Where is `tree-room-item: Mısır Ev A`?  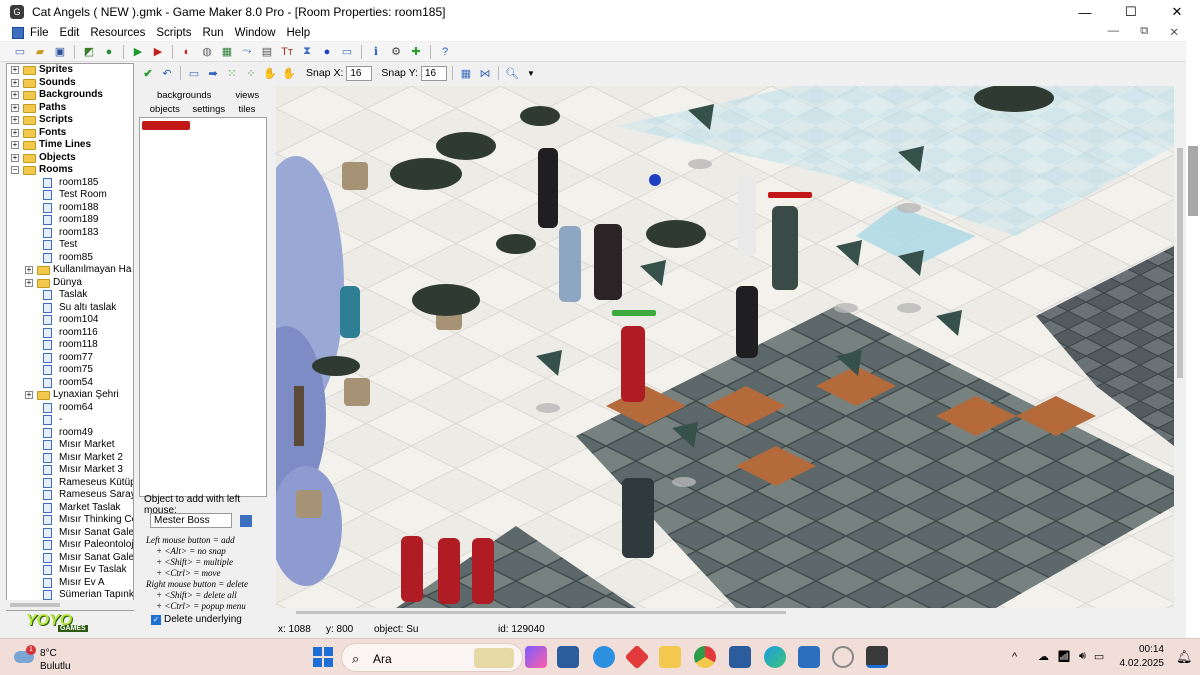
tree-room-item: Mısır Ev A is located at coordinates (70, 583).